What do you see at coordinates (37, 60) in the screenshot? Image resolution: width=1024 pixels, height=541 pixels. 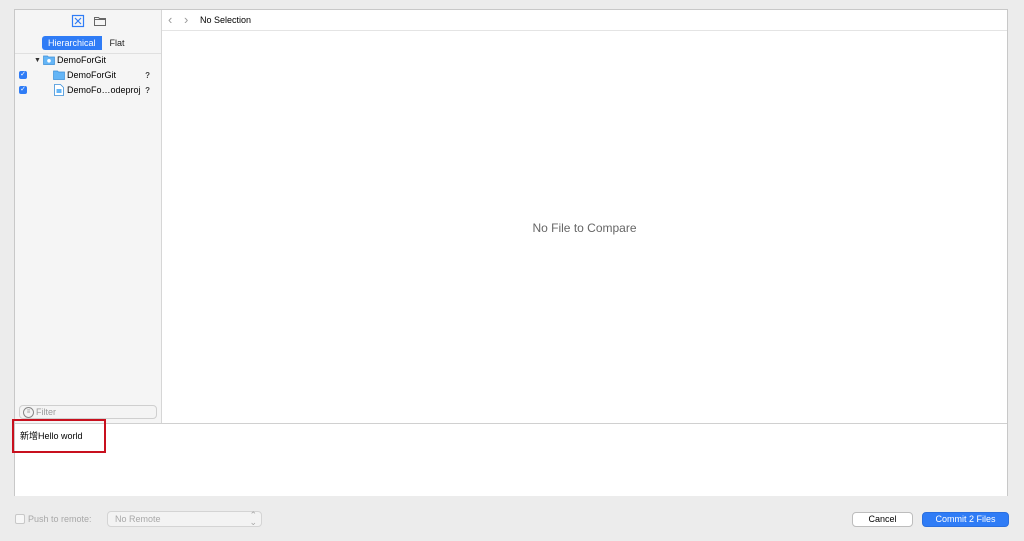 I see `disclosure-triangle-icon: ▼` at bounding box center [37, 60].